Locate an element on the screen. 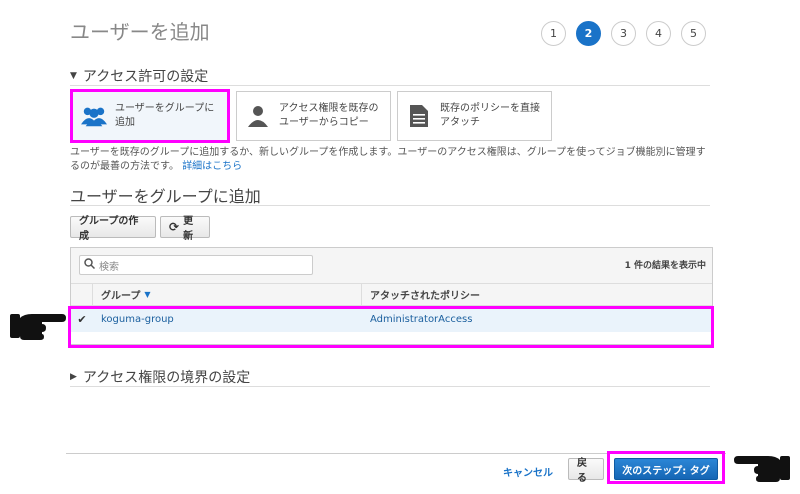  search-input: 検索 is located at coordinates (196, 265).